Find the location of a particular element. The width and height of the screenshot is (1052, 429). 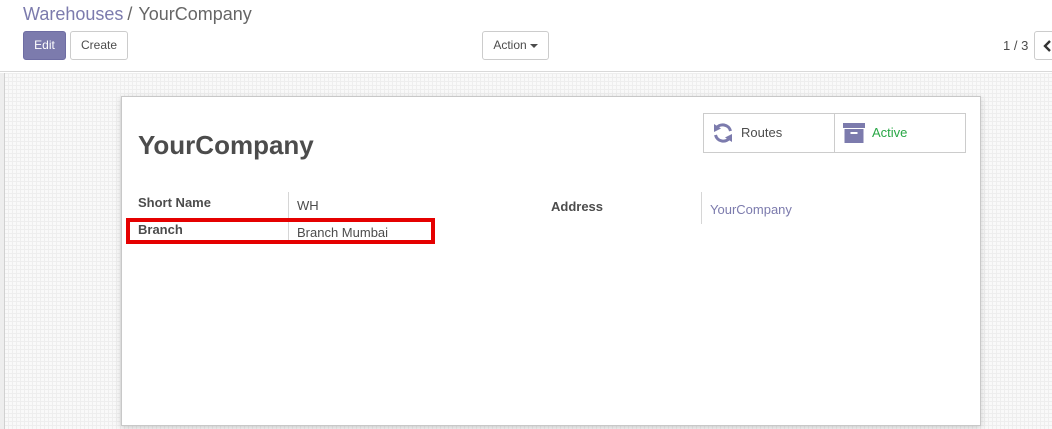

archive-icon is located at coordinates (854, 135).